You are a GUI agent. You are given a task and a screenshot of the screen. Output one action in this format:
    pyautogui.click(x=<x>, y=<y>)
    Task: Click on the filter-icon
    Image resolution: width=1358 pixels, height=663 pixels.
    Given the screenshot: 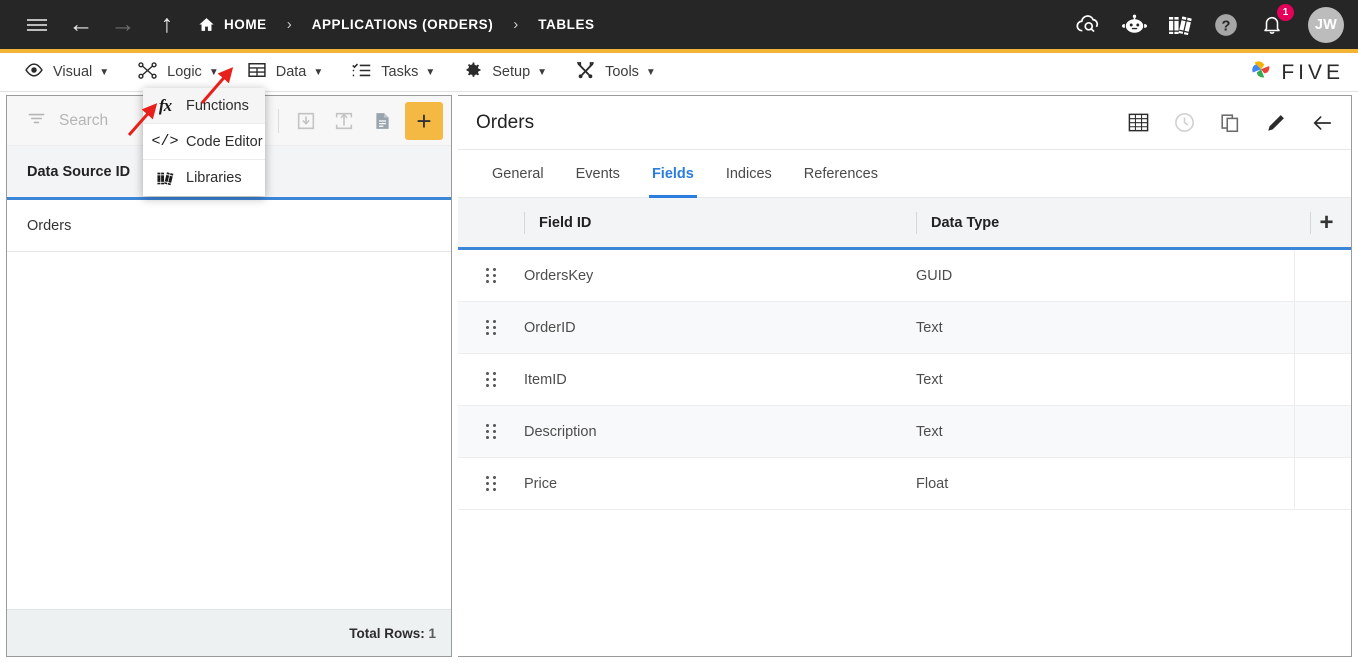 What is the action you would take?
    pyautogui.click(x=36, y=121)
    